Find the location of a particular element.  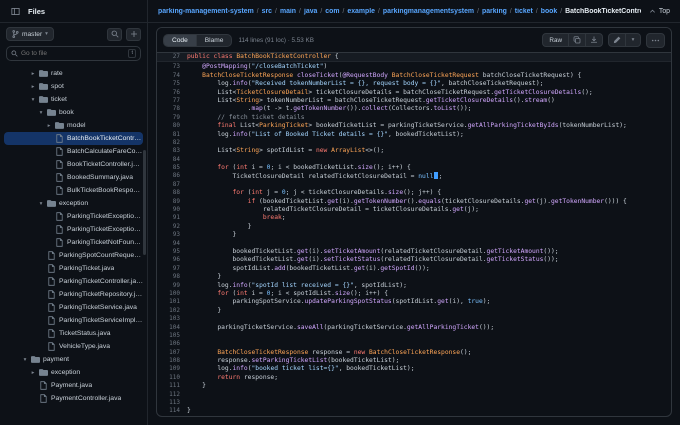

line-number: 97 is located at coordinates (172, 269).